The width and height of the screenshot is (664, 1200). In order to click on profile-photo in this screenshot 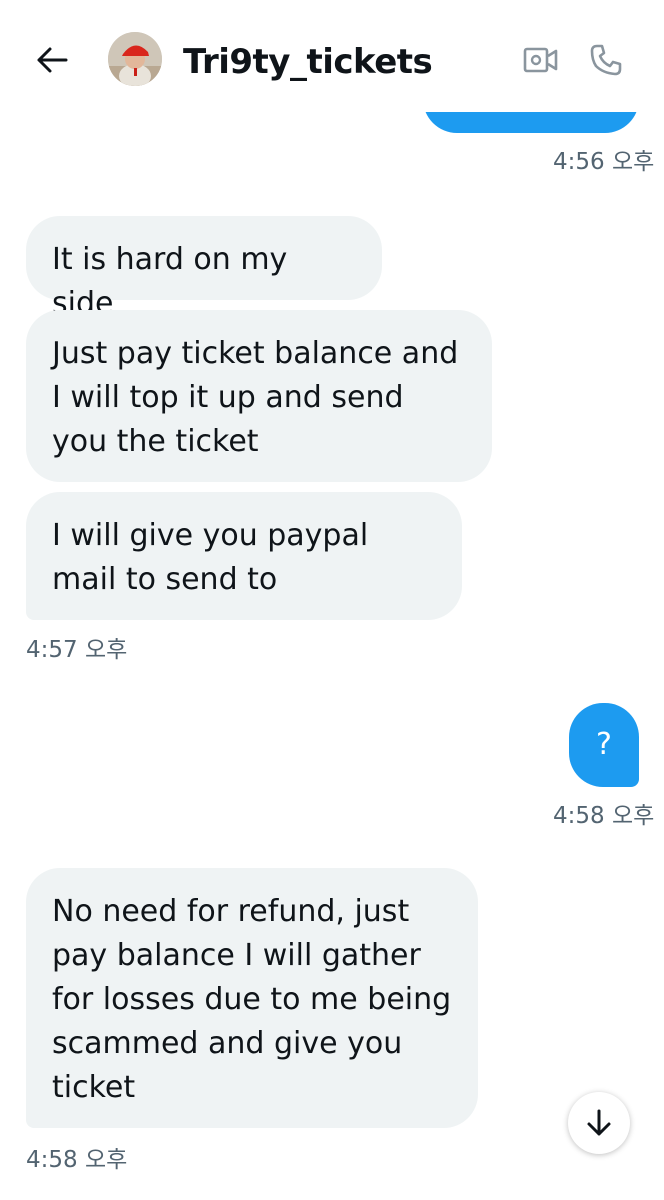, I will do `click(135, 59)`.